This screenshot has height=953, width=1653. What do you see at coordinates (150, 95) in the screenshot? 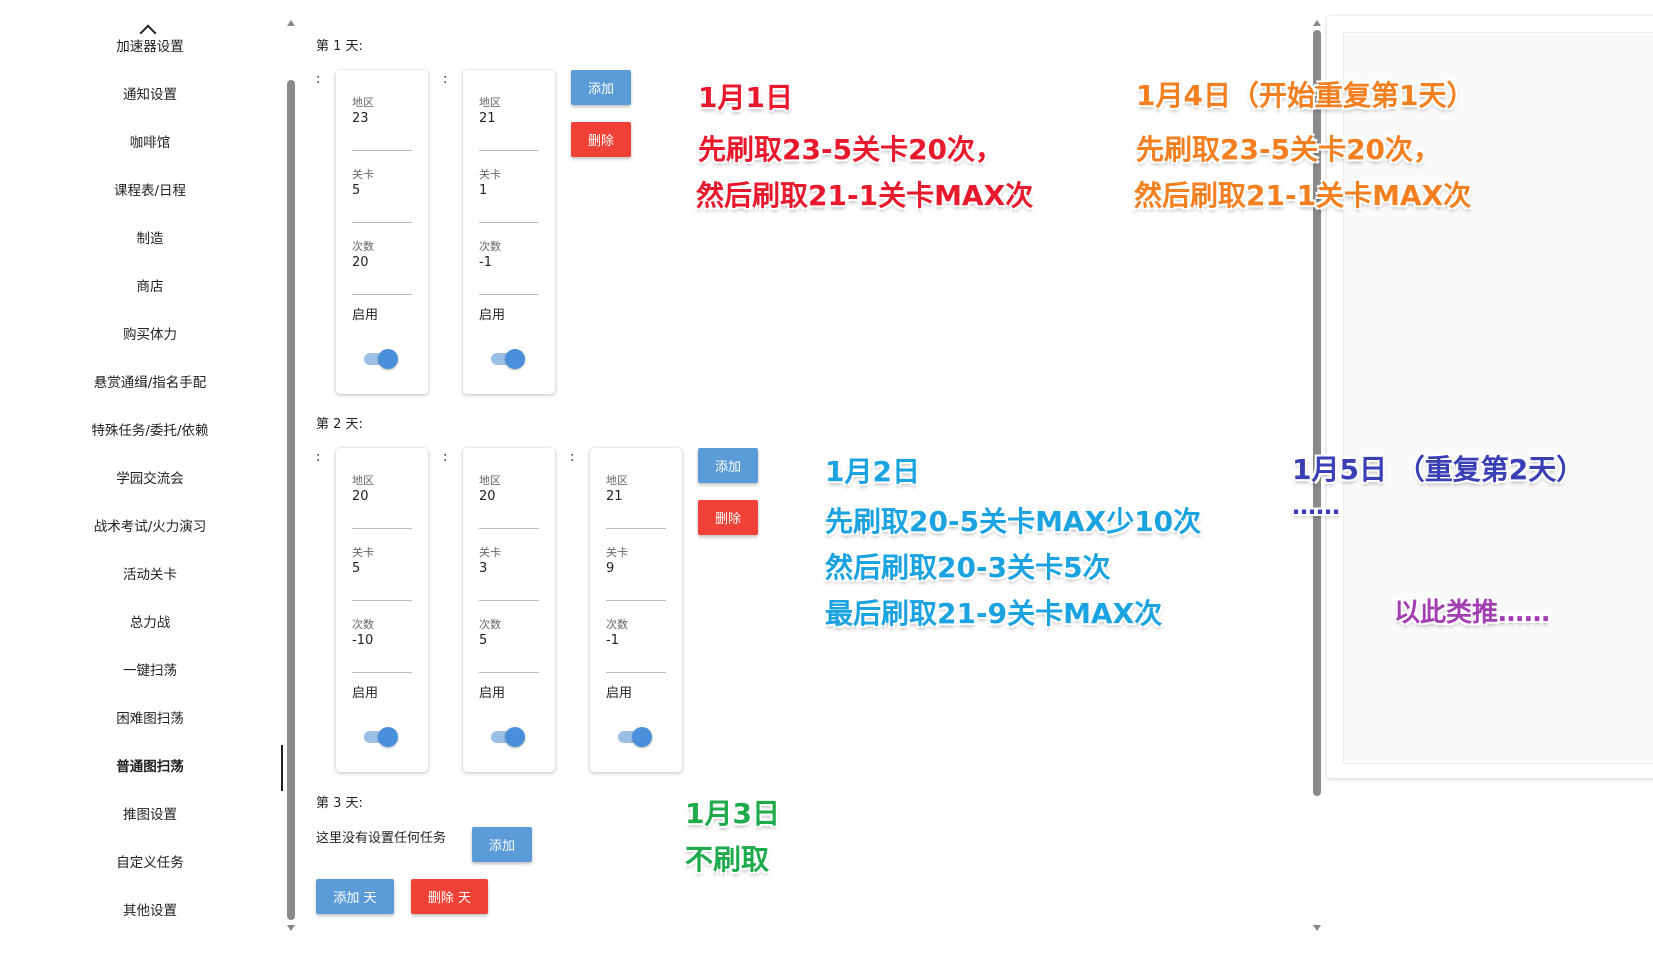
I see `sidebar-item-notification: 通知设置` at bounding box center [150, 95].